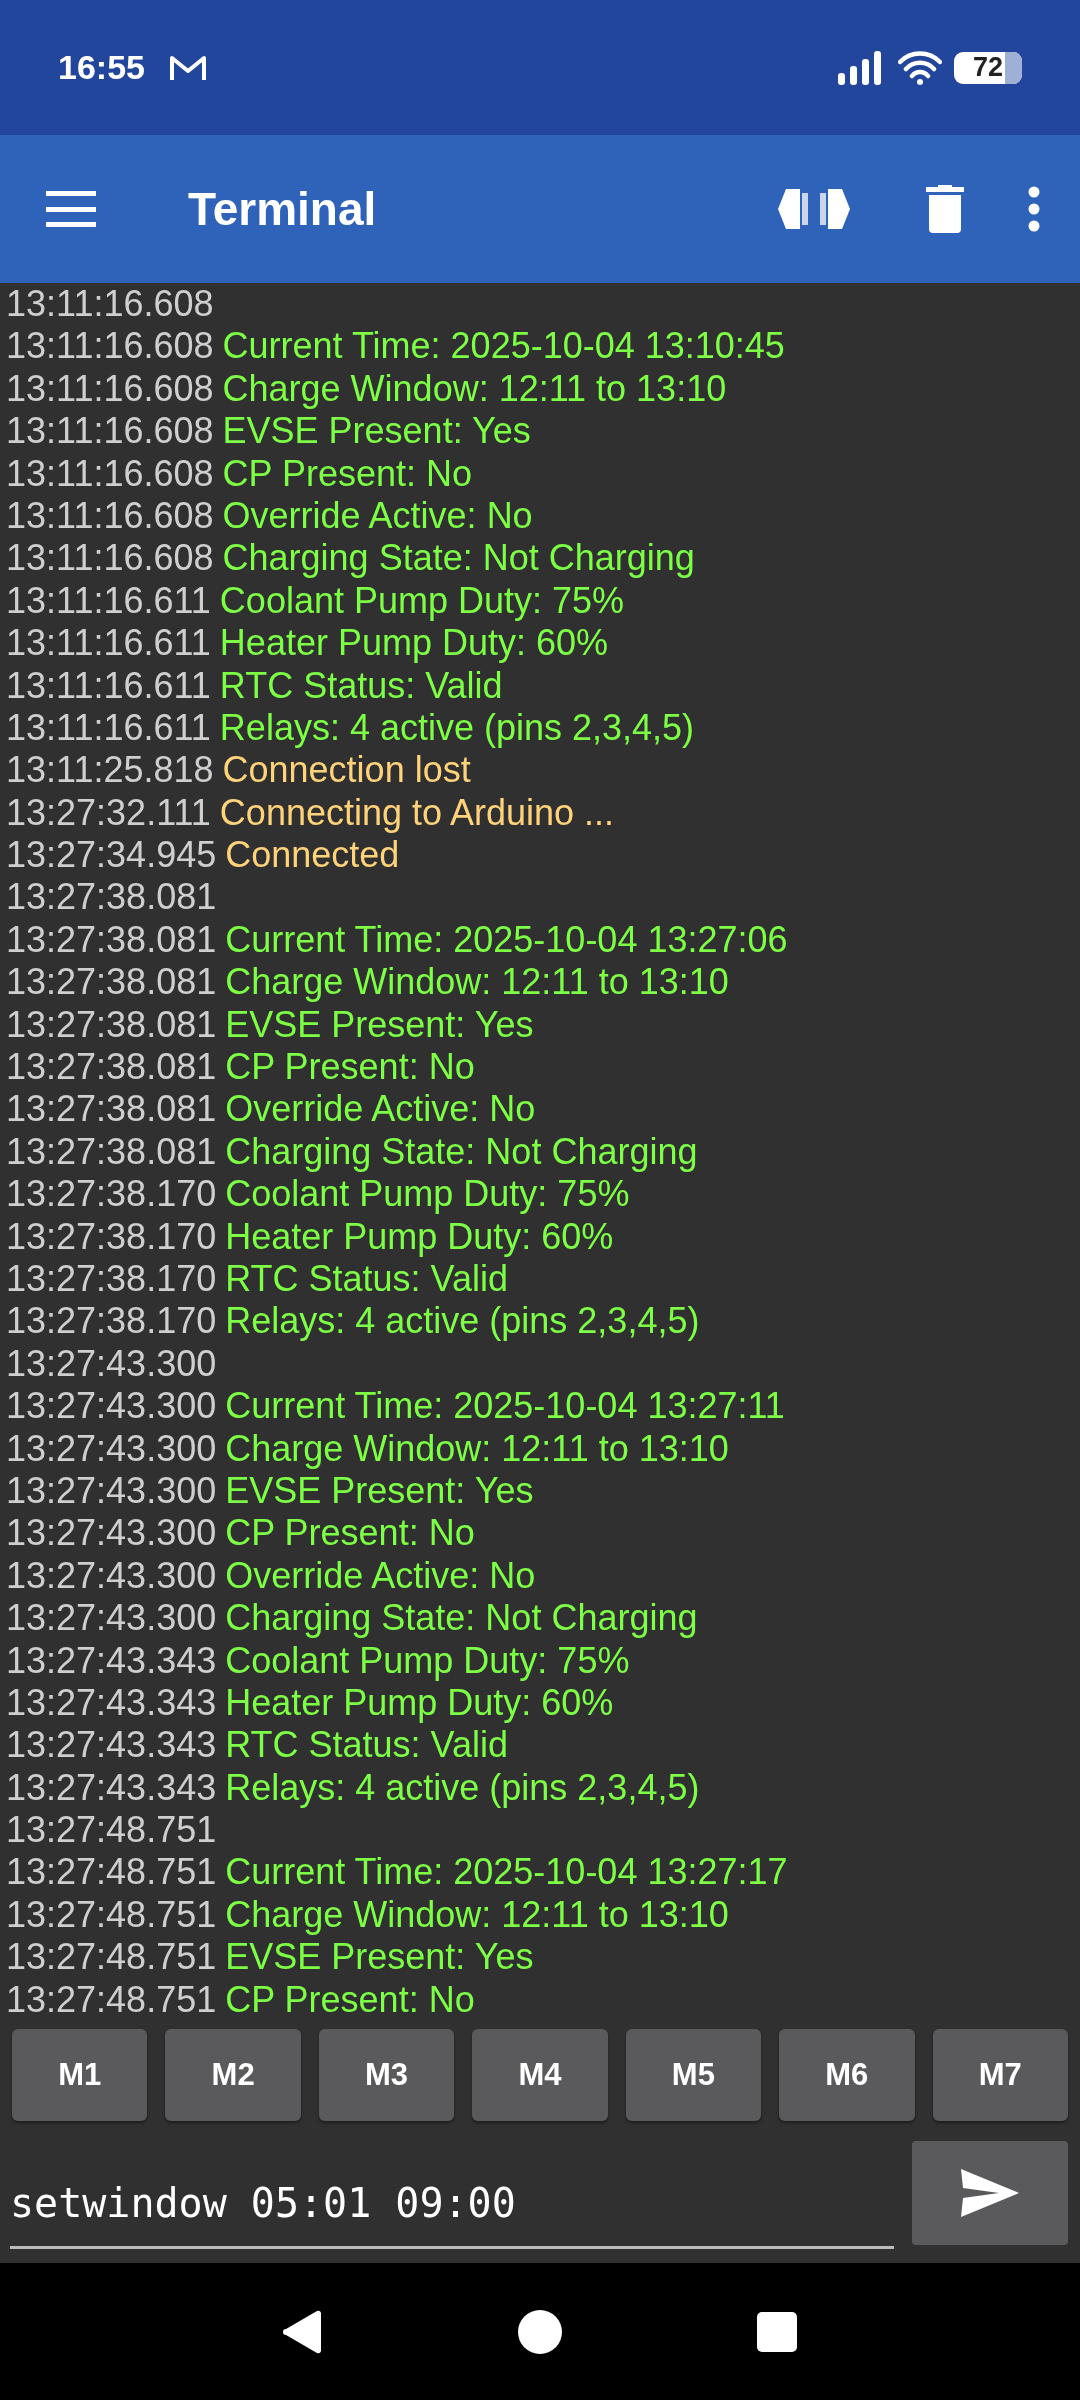 The image size is (1080, 2400). What do you see at coordinates (346, 770) in the screenshot?
I see `log-message: Connection lost` at bounding box center [346, 770].